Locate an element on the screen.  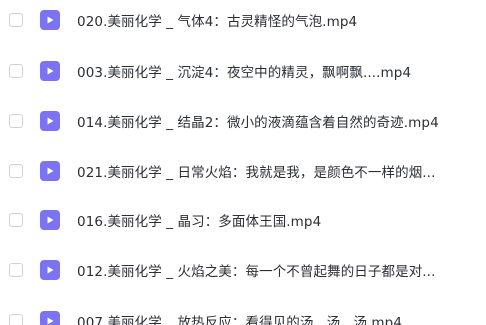
list-item: 016.美丽化学 _ 晶习：多面体王国.mp4 is located at coordinates (243, 220).